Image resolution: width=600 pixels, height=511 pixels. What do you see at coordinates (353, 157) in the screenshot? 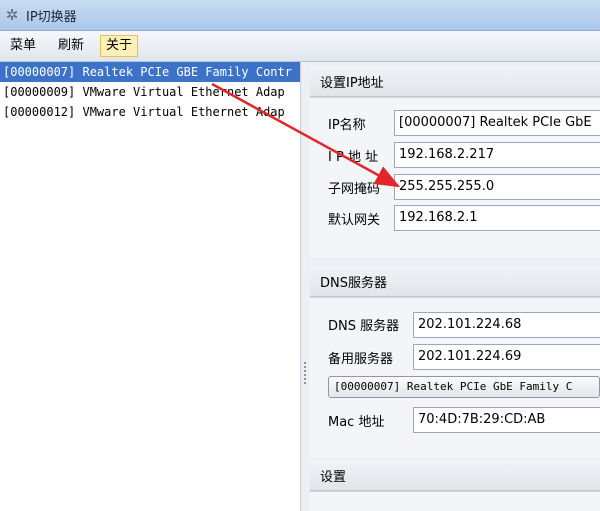
I see `ip-address-label: I P 地 址` at bounding box center [353, 157].